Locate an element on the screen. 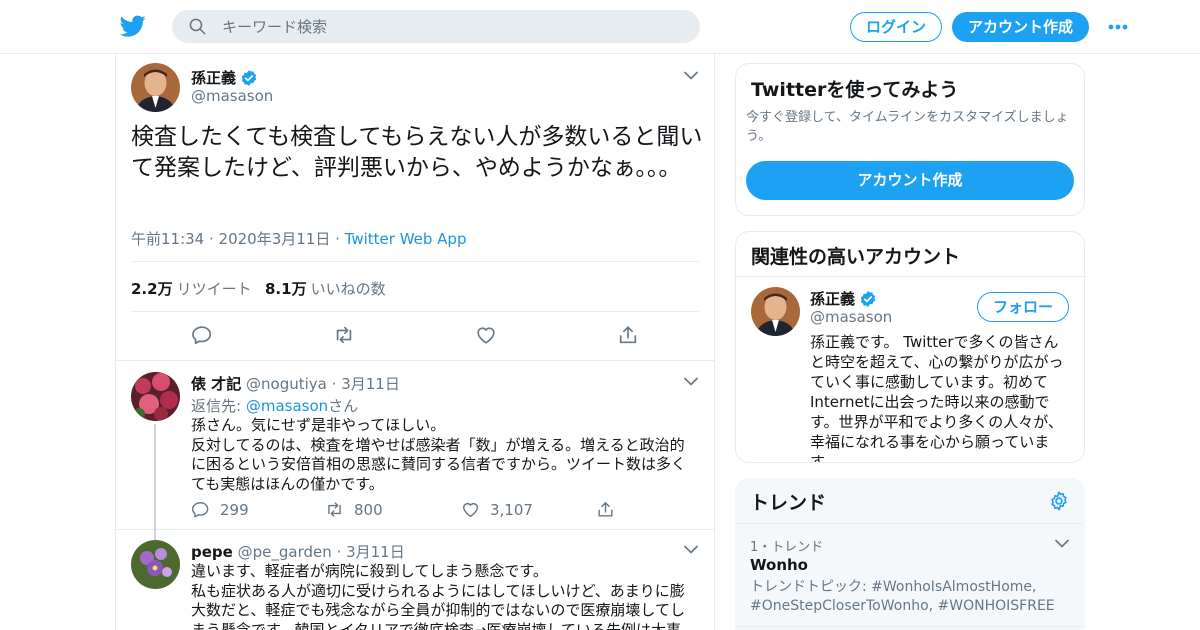 The width and height of the screenshot is (1200, 630). retweet-label: リツイート is located at coordinates (214, 289).